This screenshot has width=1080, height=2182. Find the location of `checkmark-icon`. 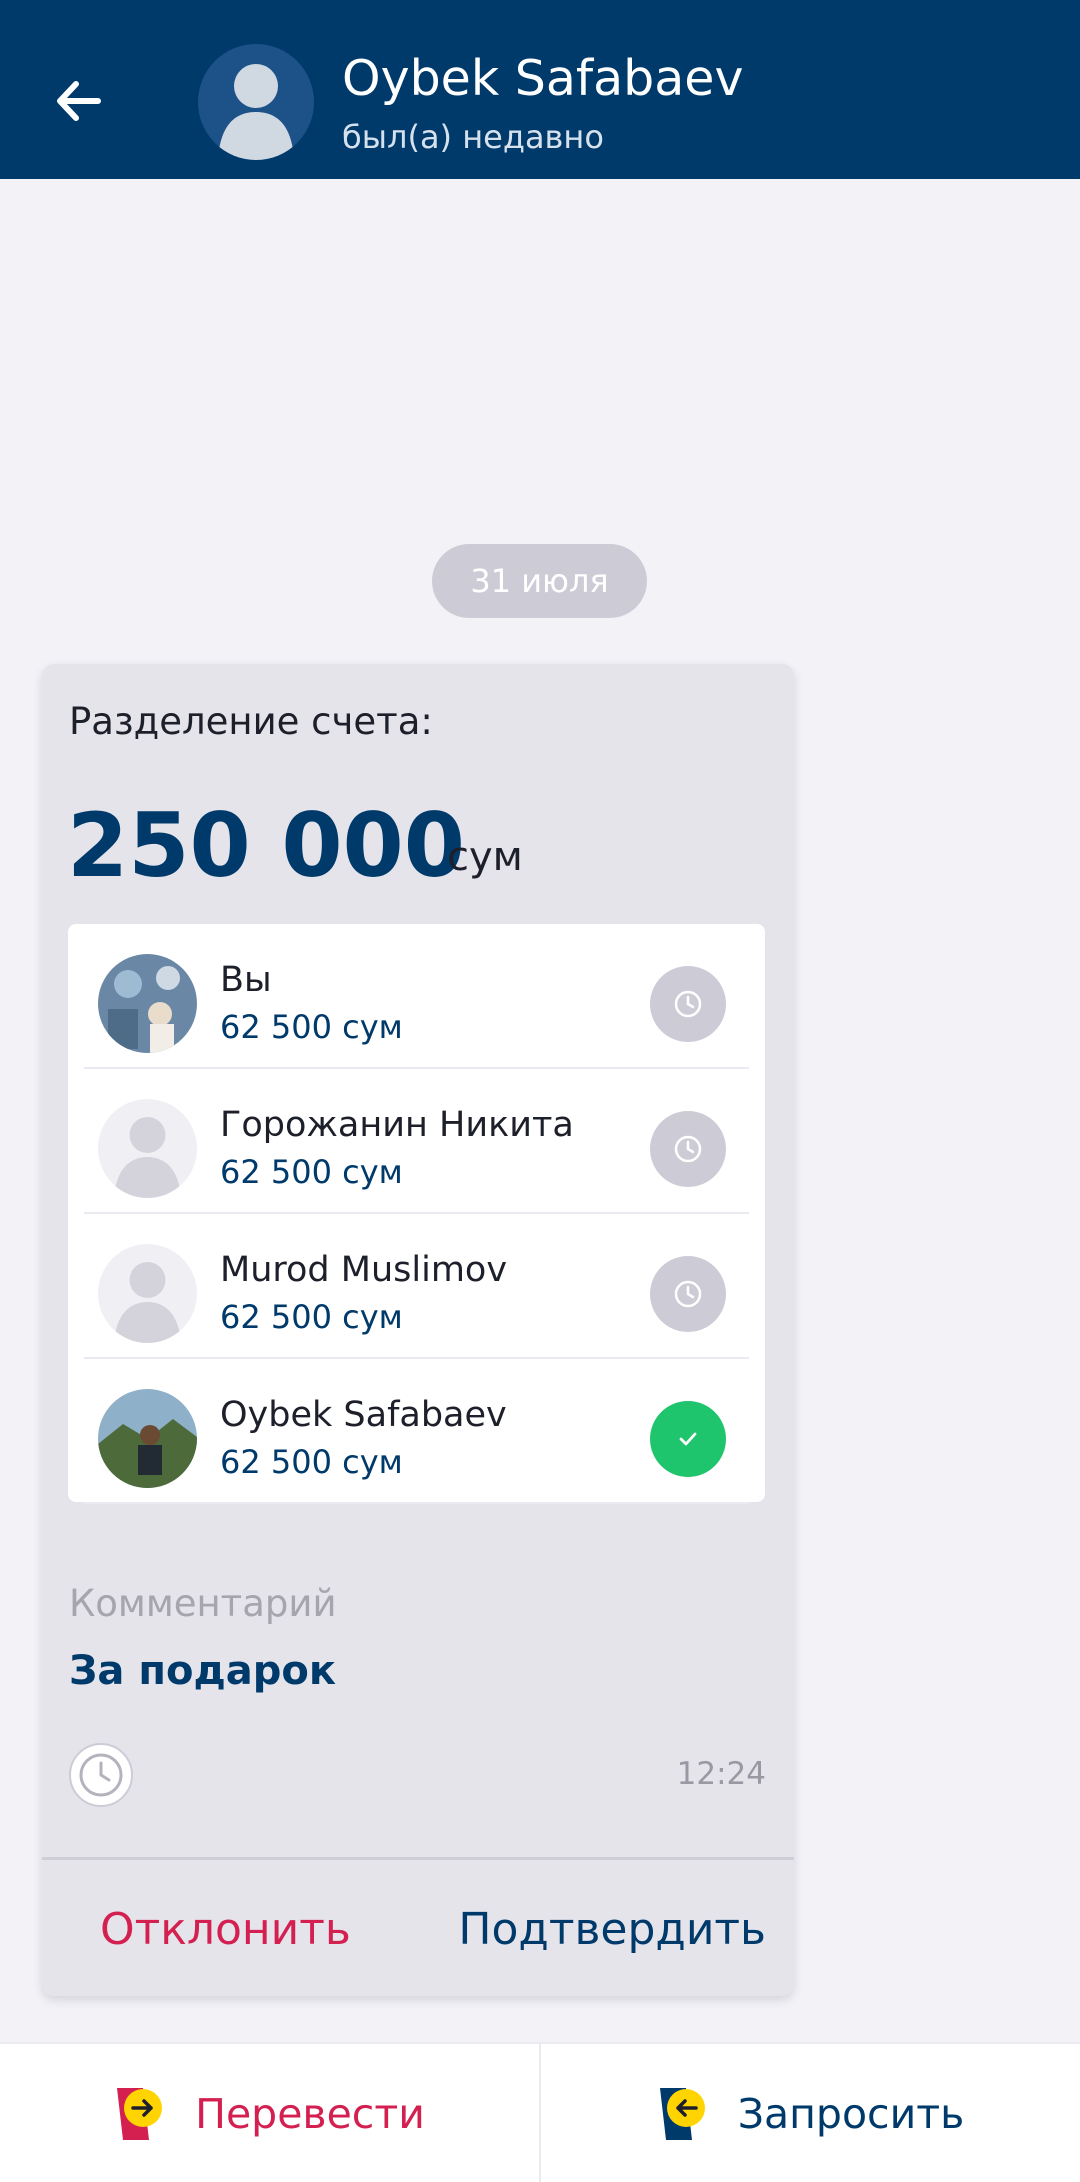

checkmark-icon is located at coordinates (688, 1439).